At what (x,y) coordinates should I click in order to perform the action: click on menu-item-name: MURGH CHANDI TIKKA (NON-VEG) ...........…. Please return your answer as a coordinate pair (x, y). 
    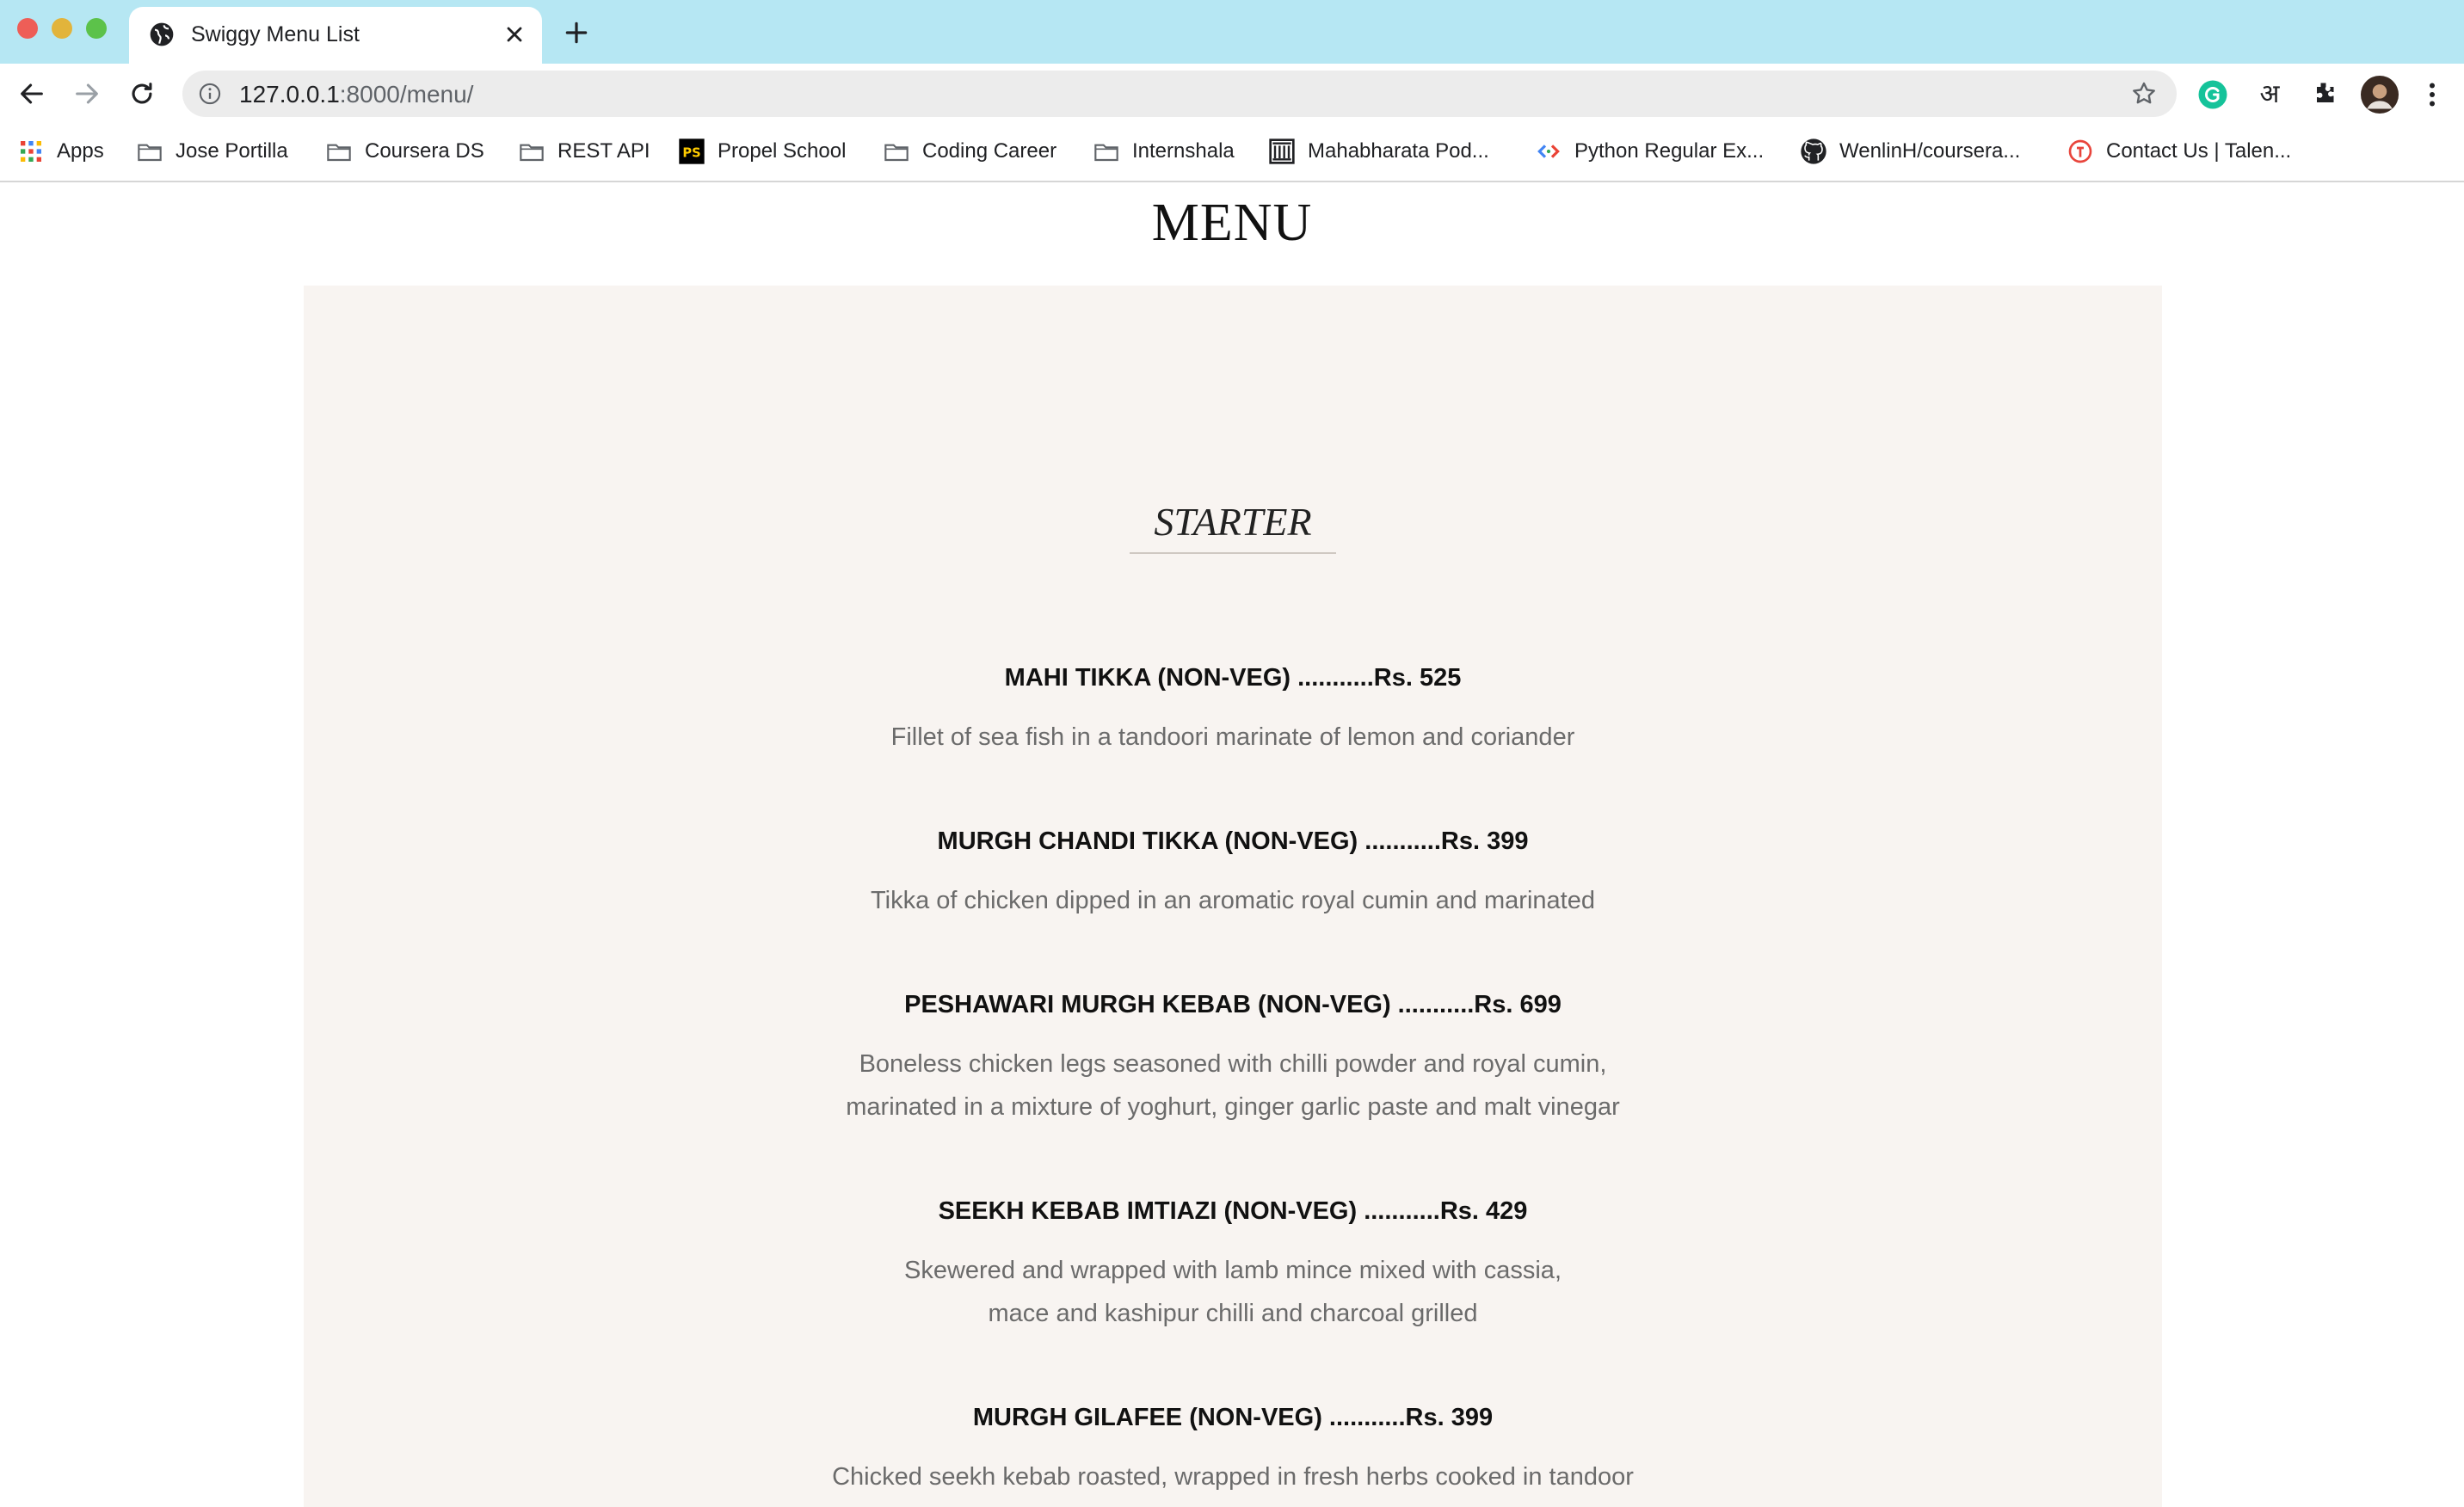
    Looking at the image, I should click on (1233, 841).